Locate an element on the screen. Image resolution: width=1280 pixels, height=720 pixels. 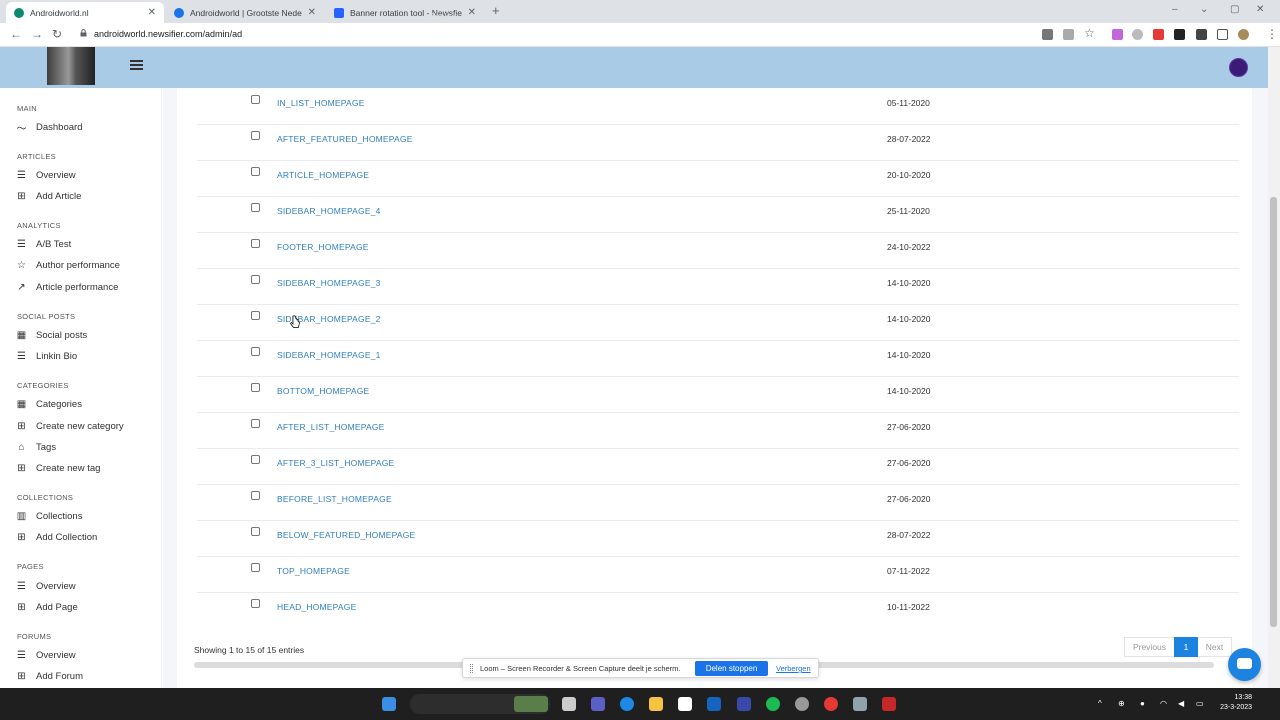
ad-position-link: TOP_HOMEPAGE is located at coordinates (313, 571).